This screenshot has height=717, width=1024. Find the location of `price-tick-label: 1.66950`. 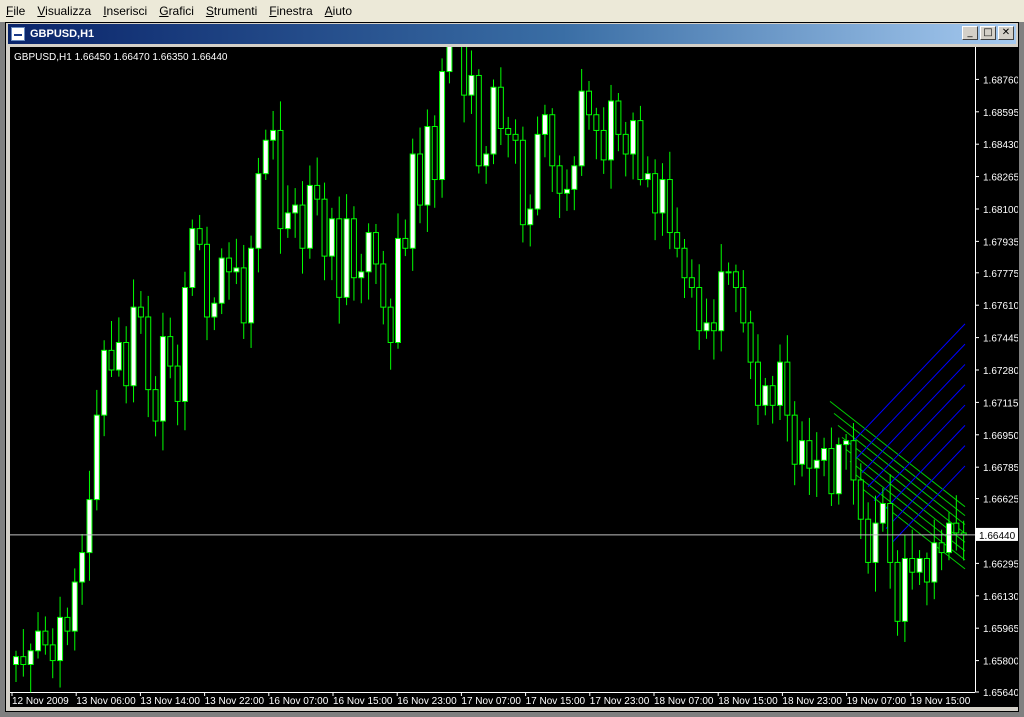

price-tick-label: 1.66950 is located at coordinates (1000, 436).